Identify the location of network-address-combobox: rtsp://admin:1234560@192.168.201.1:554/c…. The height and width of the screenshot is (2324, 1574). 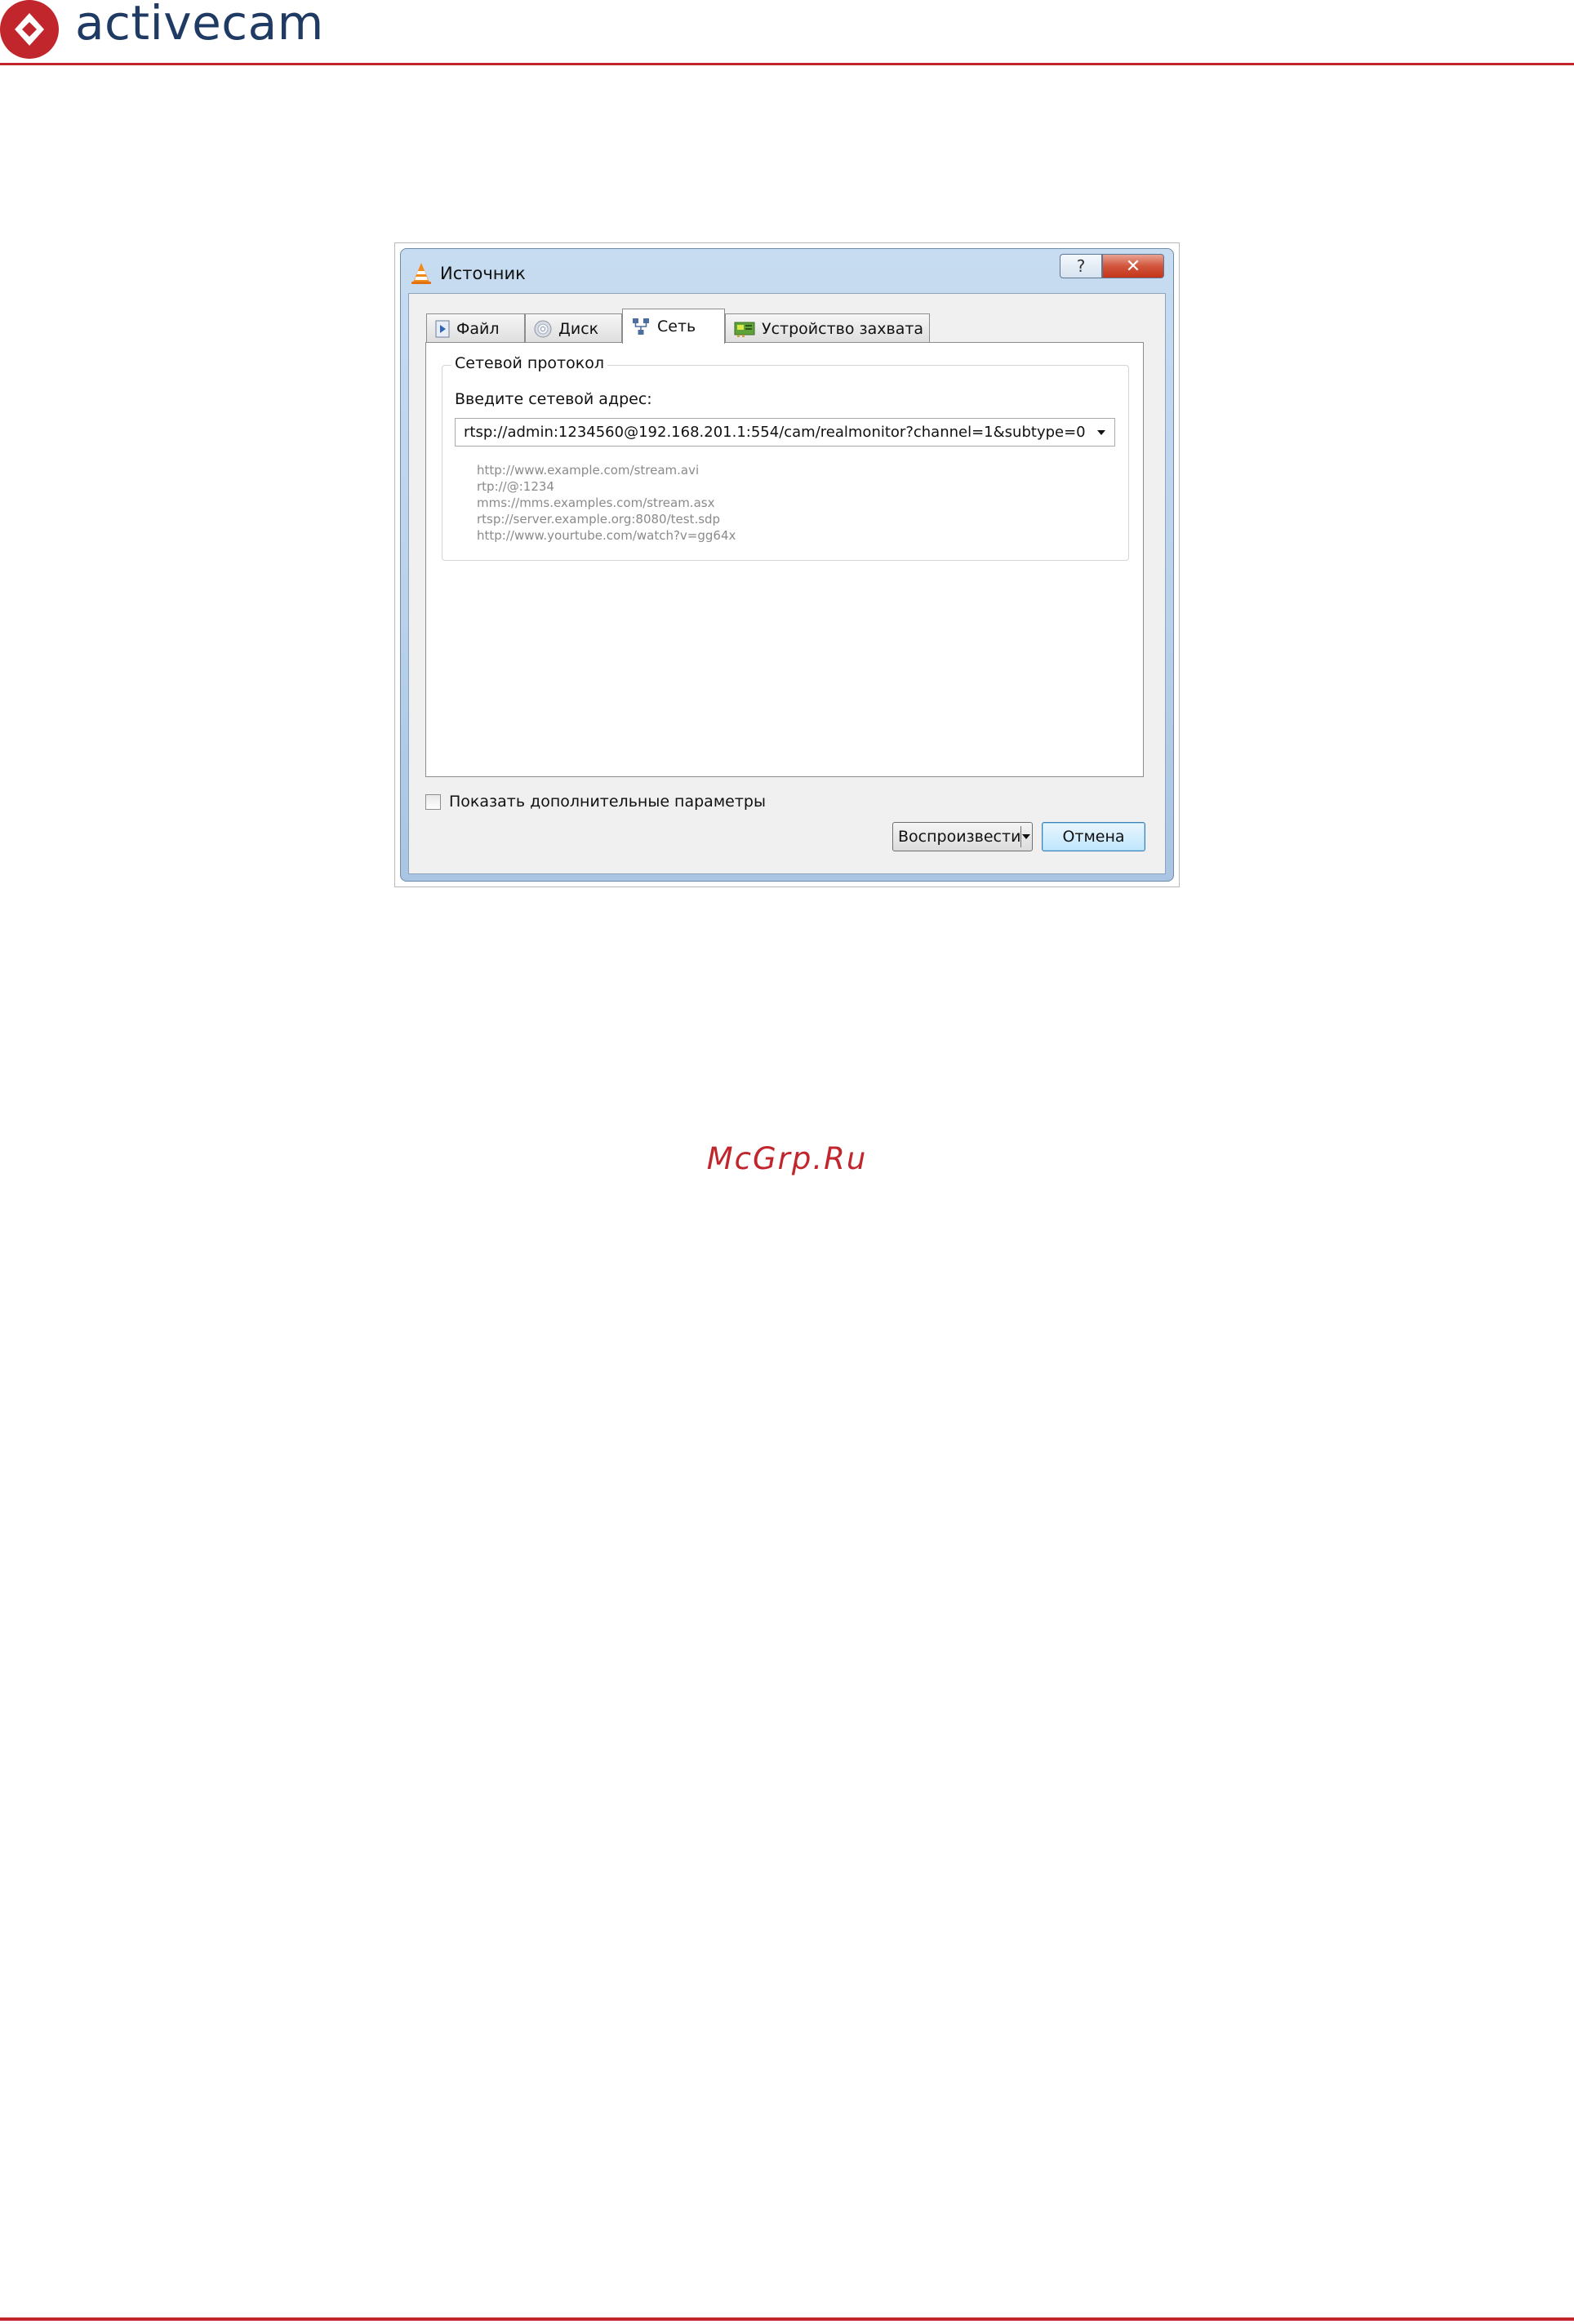
(785, 432).